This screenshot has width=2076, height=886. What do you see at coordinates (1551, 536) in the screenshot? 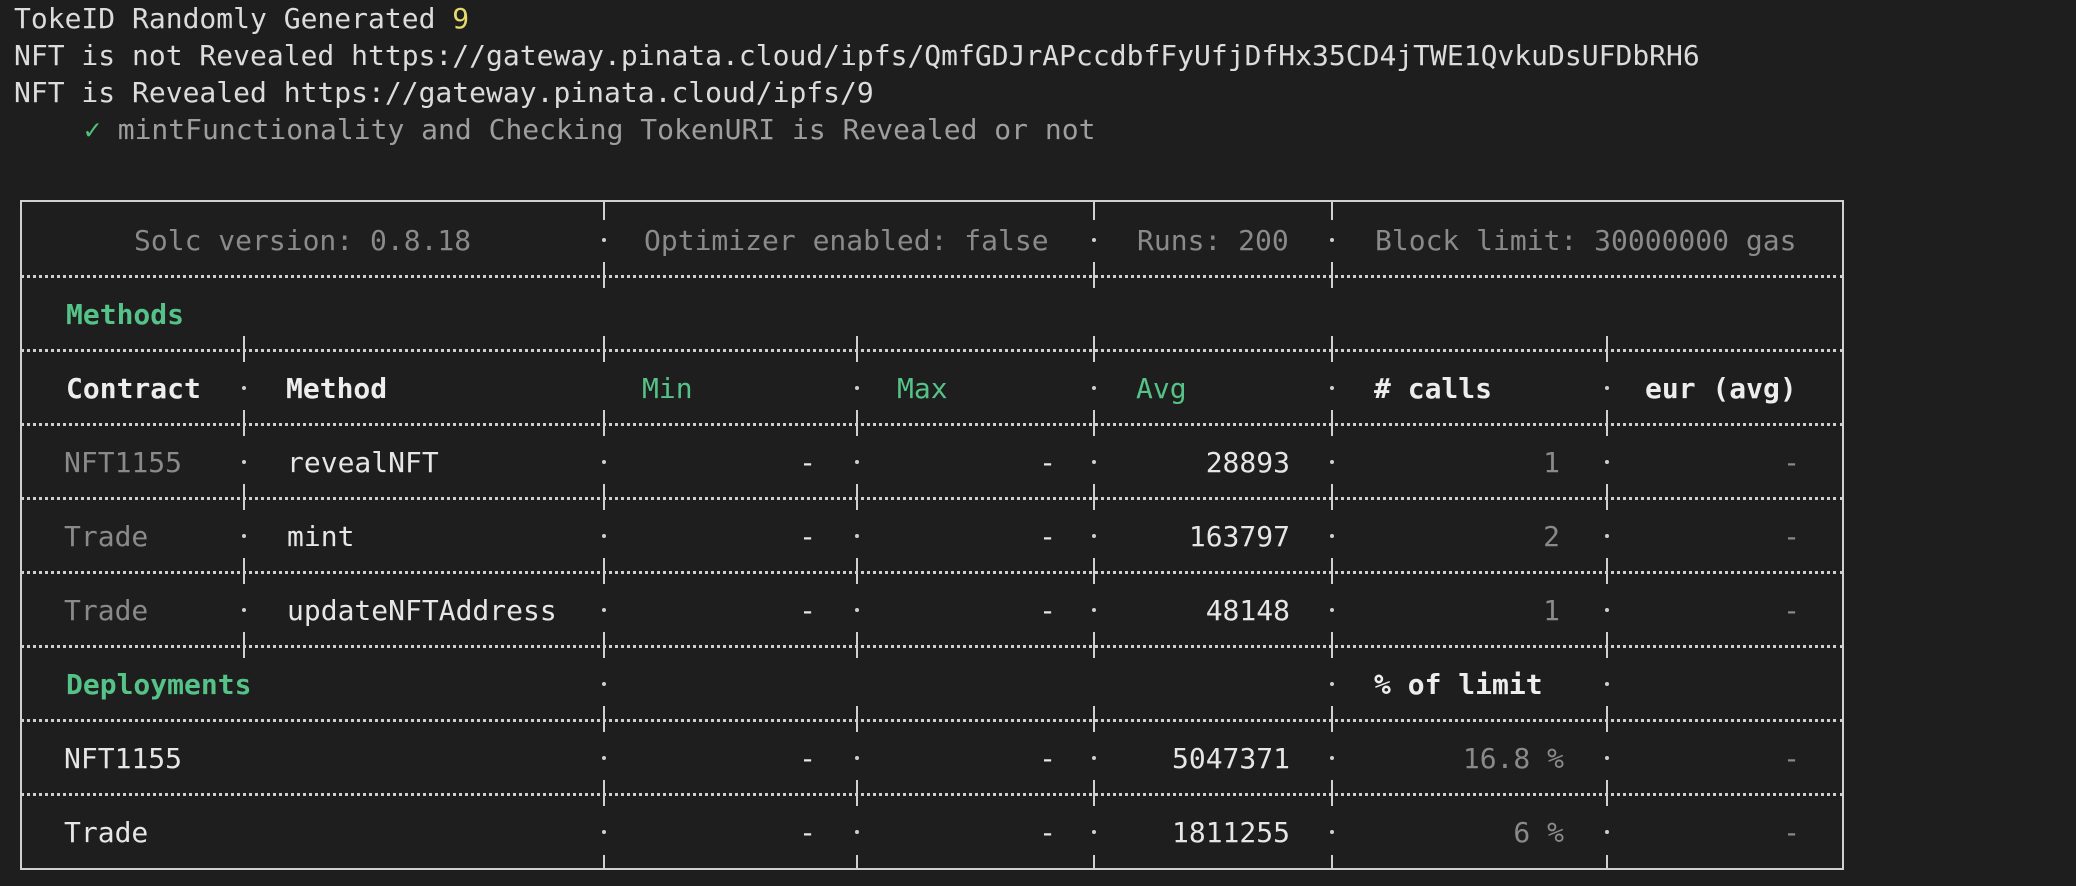
I see `method-calls: 2` at bounding box center [1551, 536].